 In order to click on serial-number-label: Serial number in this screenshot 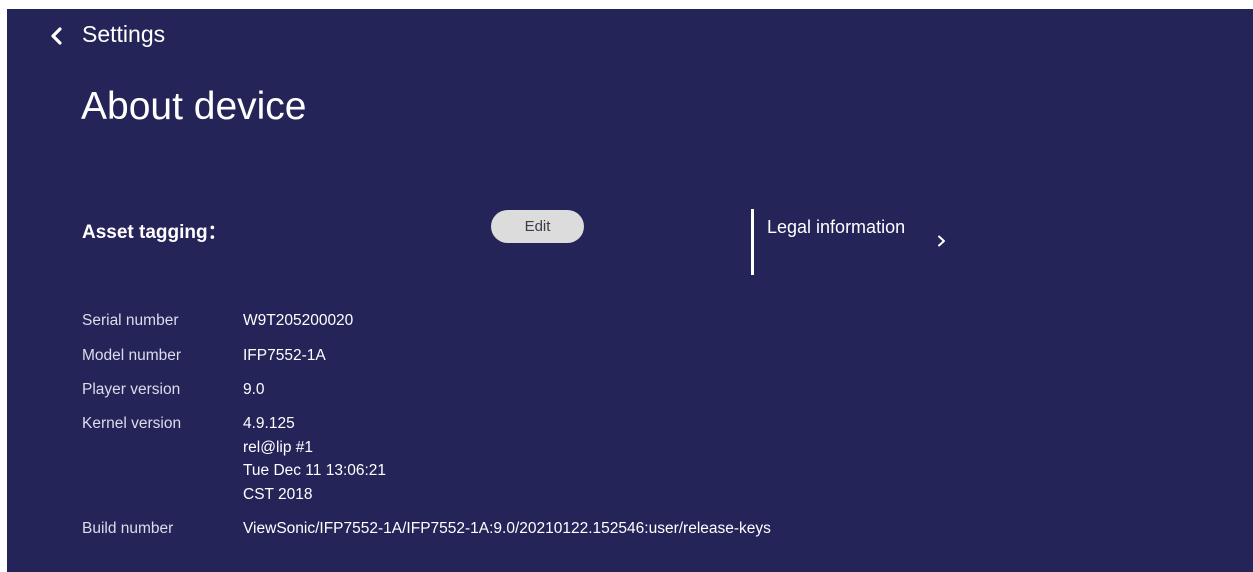, I will do `click(130, 320)`.